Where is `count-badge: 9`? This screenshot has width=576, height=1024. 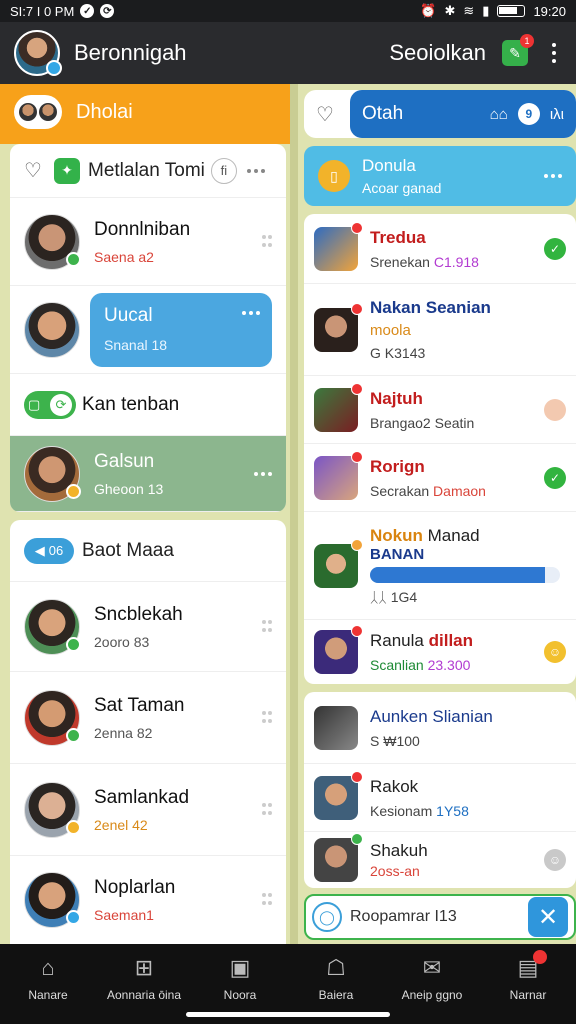 count-badge: 9 is located at coordinates (528, 114).